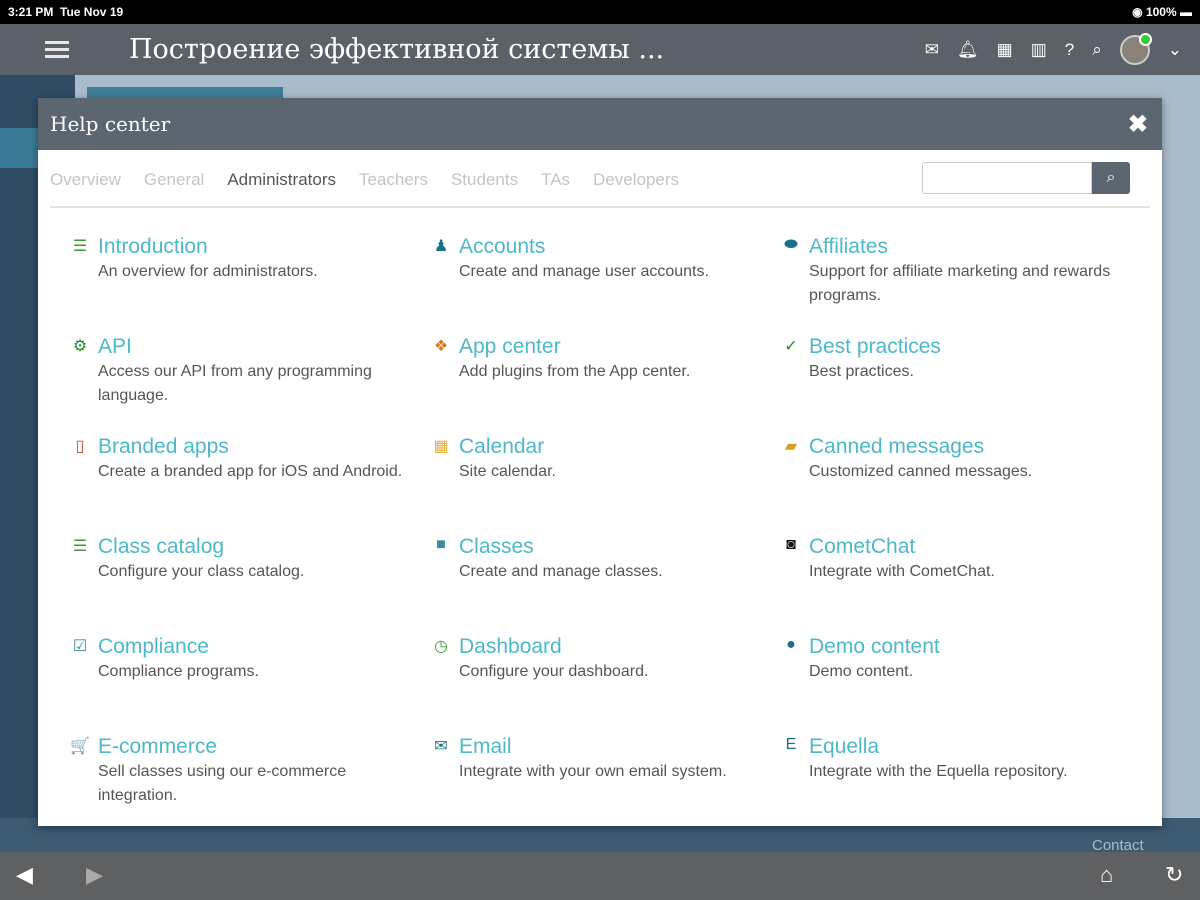  I want to click on mobile-icon: ▯, so click(80, 446).